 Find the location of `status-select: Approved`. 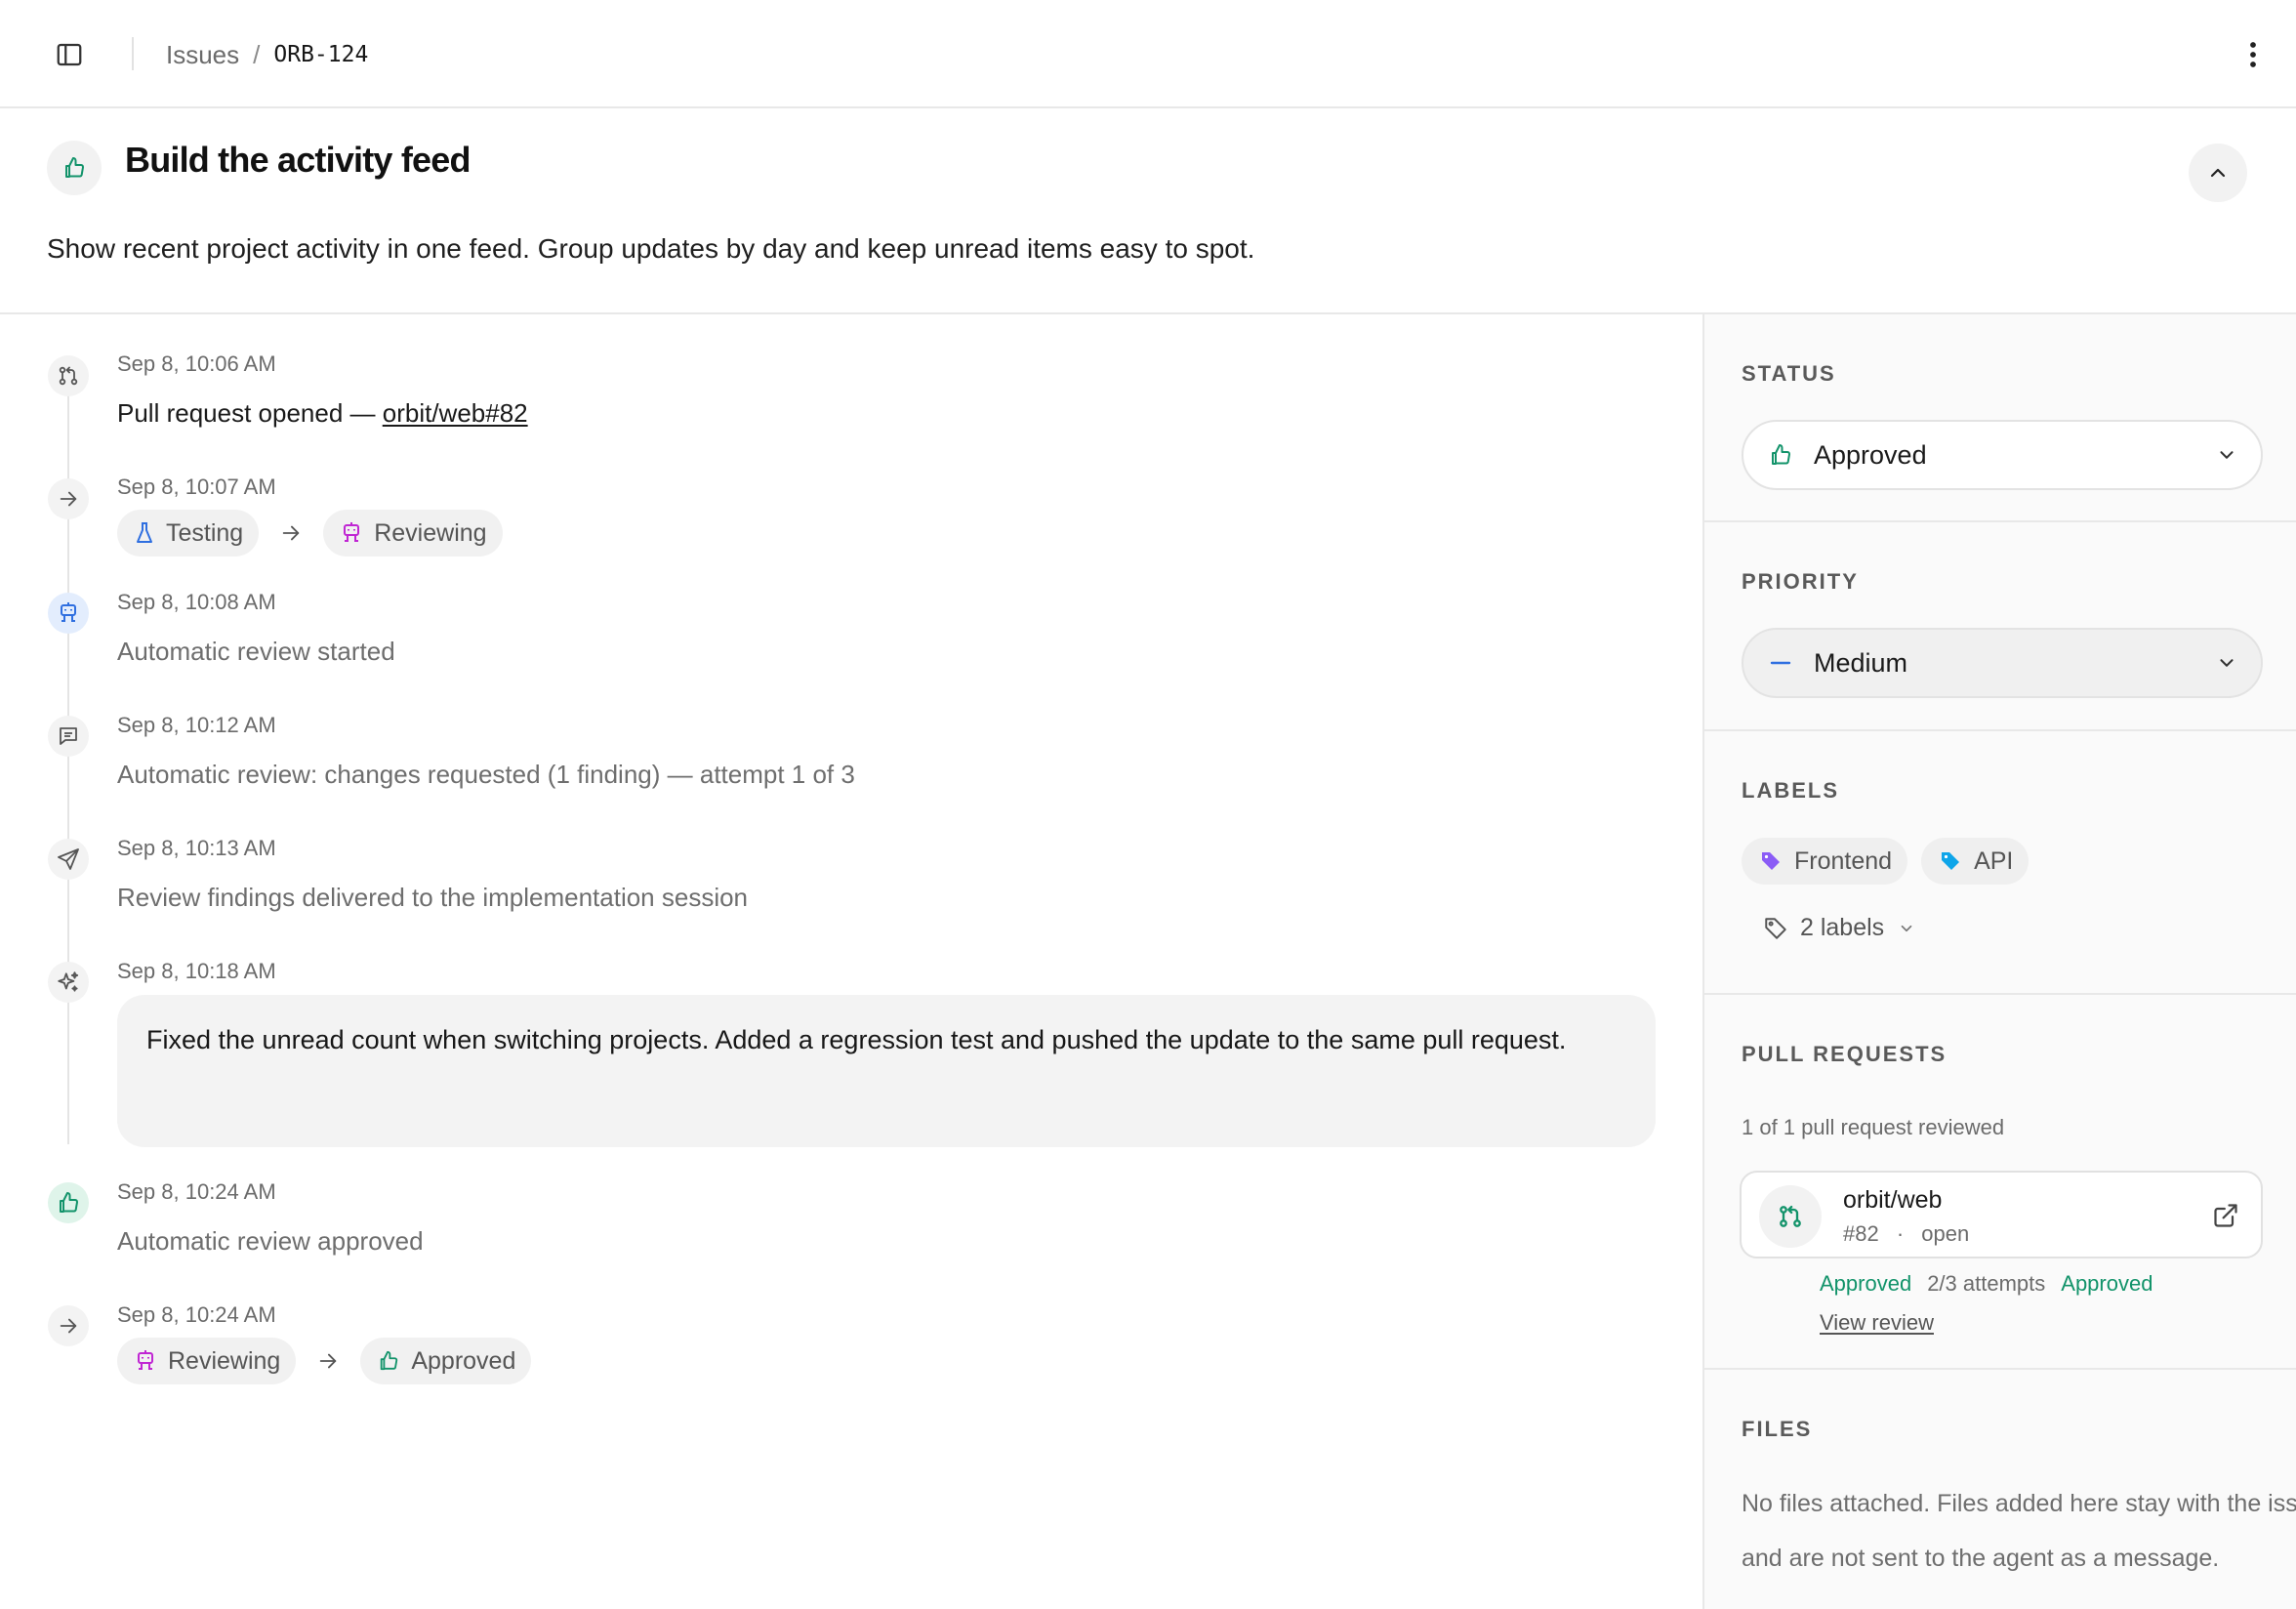

status-select: Approved is located at coordinates (2002, 455).